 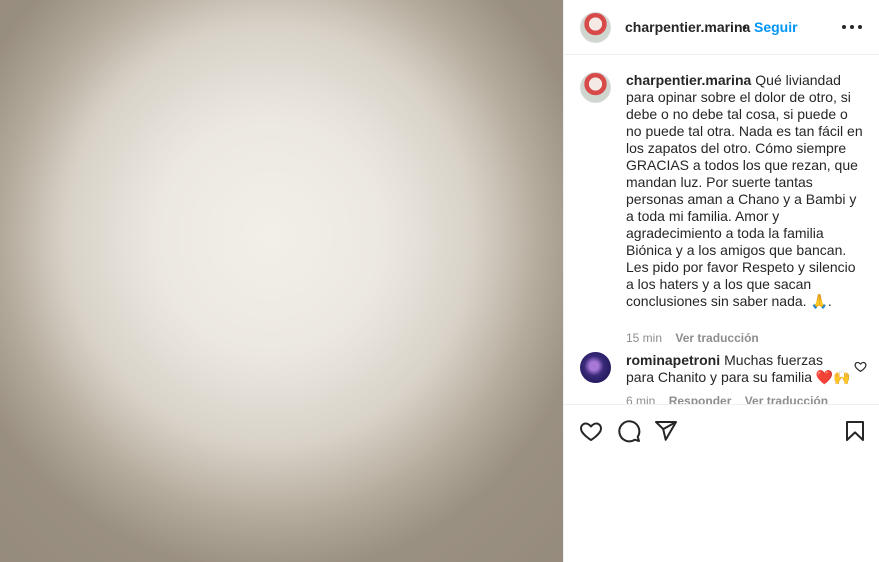 I want to click on caption-username: charpentier.marina, so click(x=688, y=80).